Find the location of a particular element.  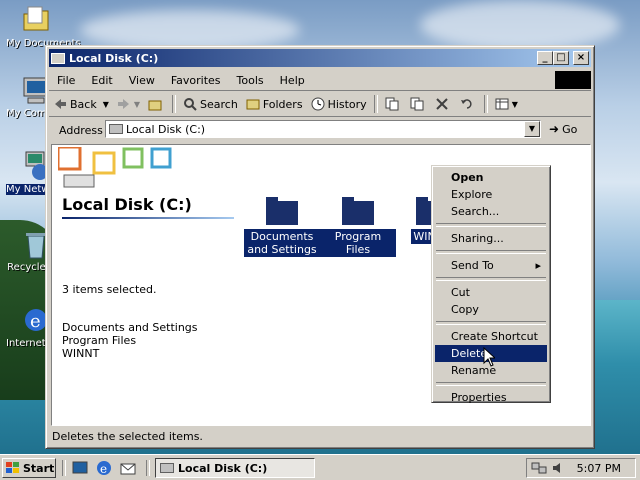

history-label: History is located at coordinates (347, 104).